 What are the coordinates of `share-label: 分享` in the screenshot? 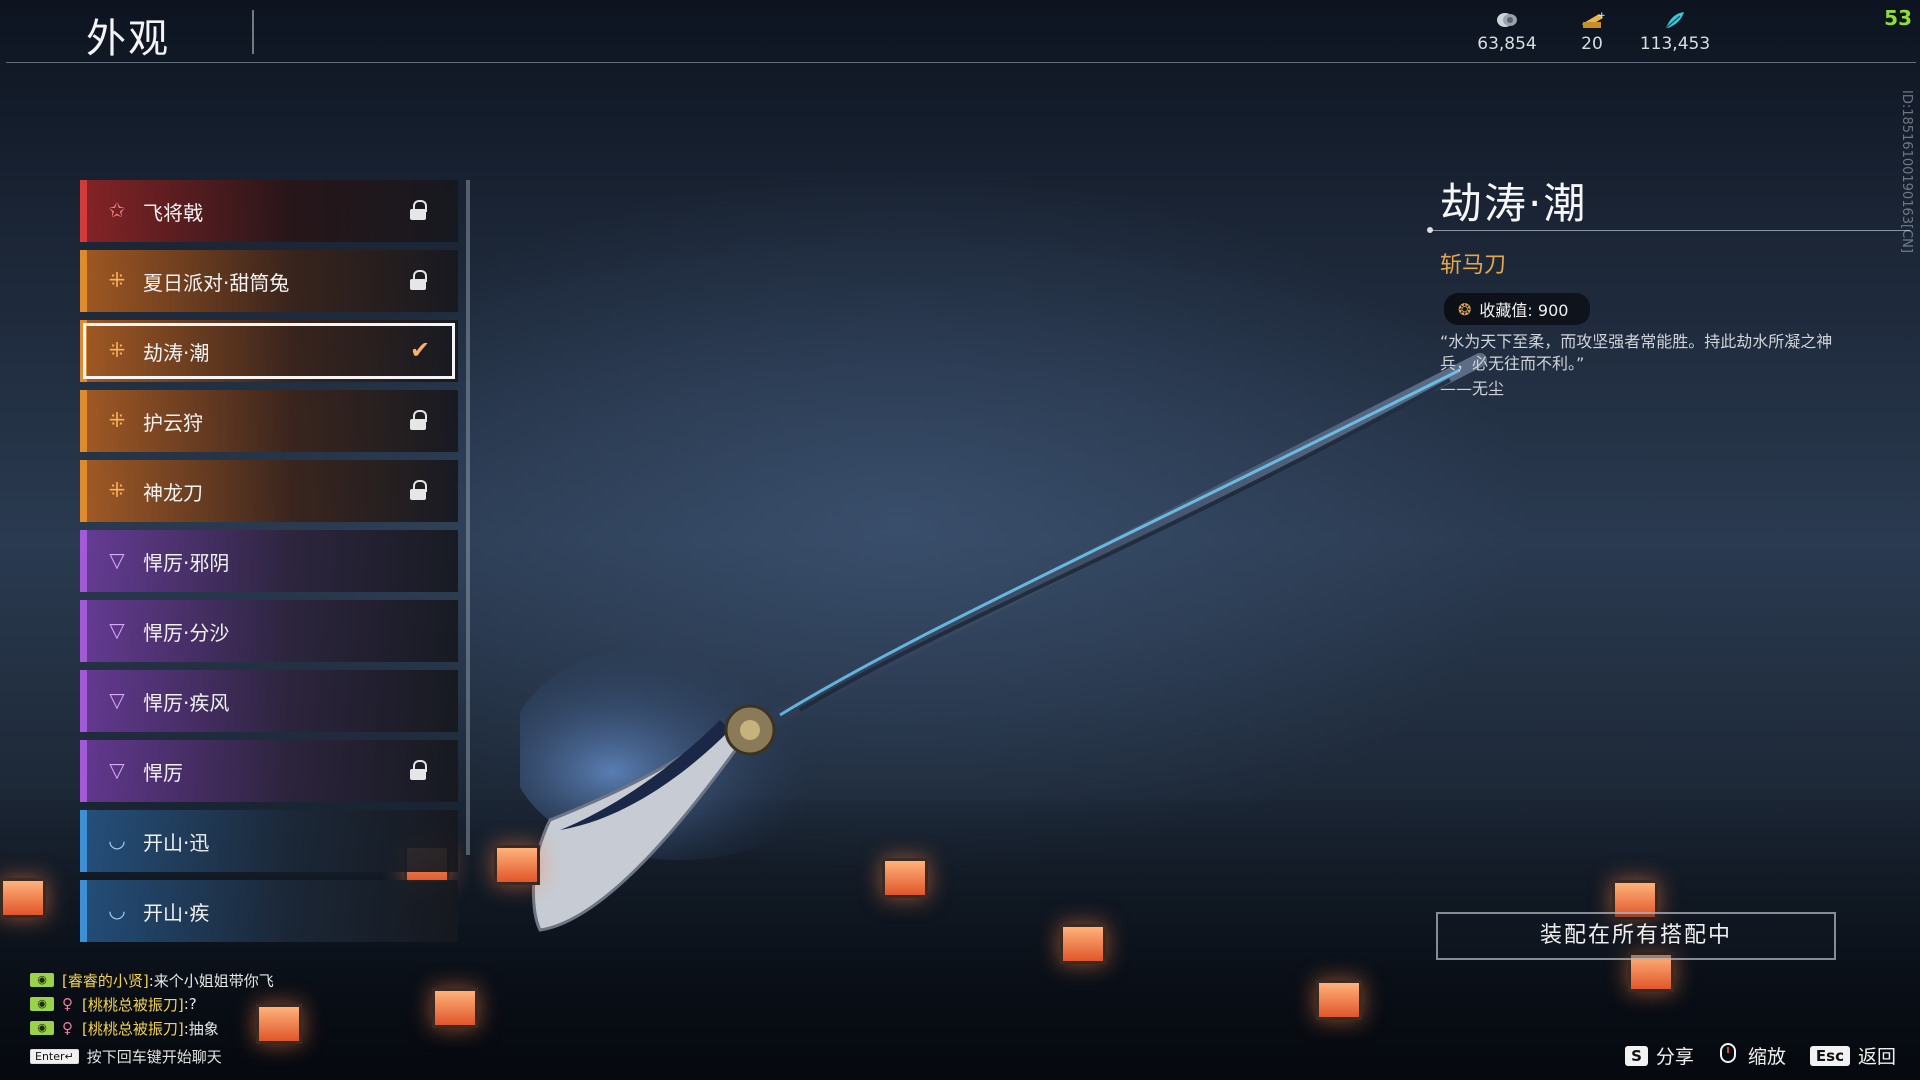 It's located at (1674, 1057).